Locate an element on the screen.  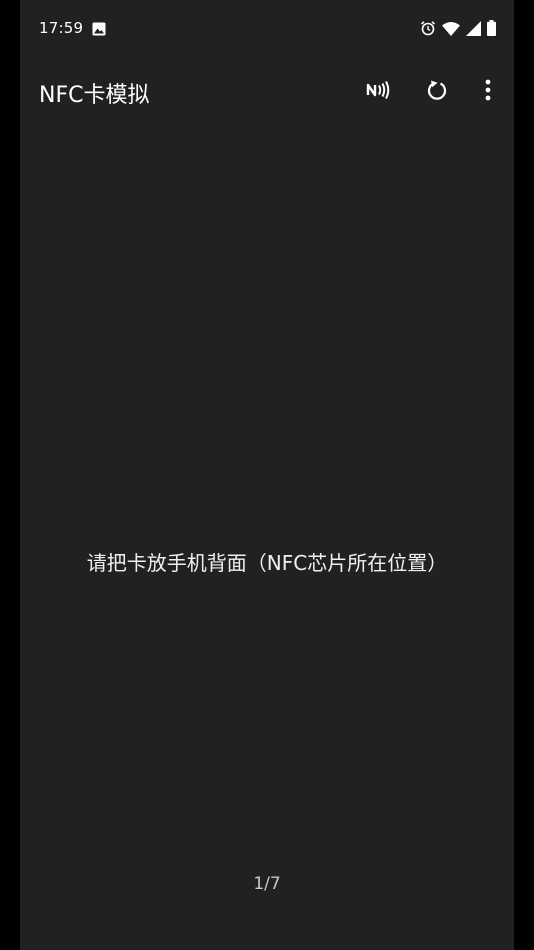
status-time: 17:59 is located at coordinates (61, 28).